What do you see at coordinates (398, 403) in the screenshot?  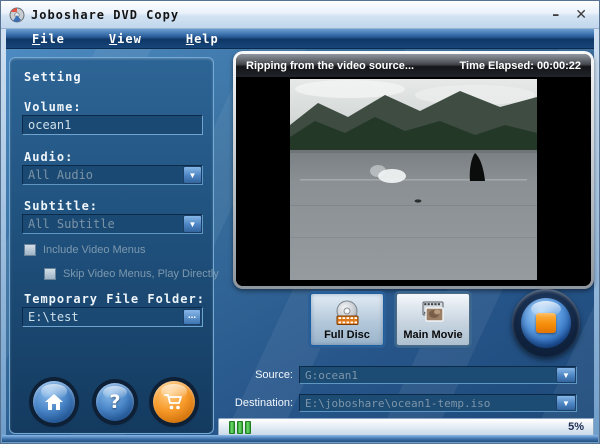 I see `destination-value: E:\joboshare\ocean1-temp.iso` at bounding box center [398, 403].